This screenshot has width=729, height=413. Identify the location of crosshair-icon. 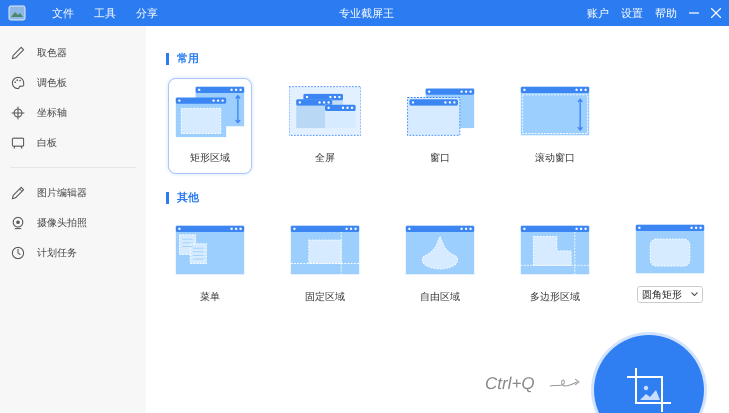
(18, 113).